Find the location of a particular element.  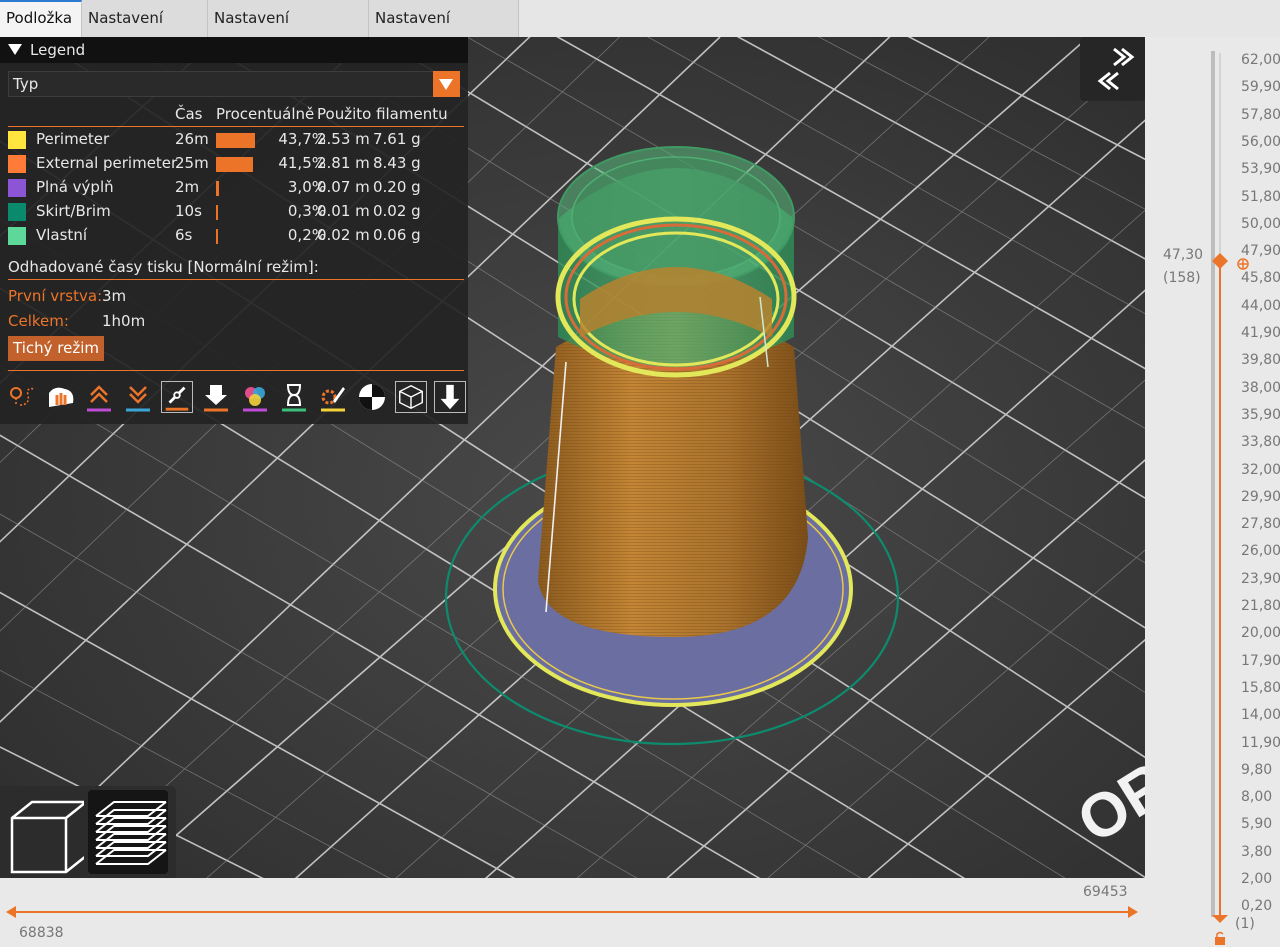

legend-row: Skirt/Brim 10s 0,3% 0.01 m 0.02 g is located at coordinates (236, 212).